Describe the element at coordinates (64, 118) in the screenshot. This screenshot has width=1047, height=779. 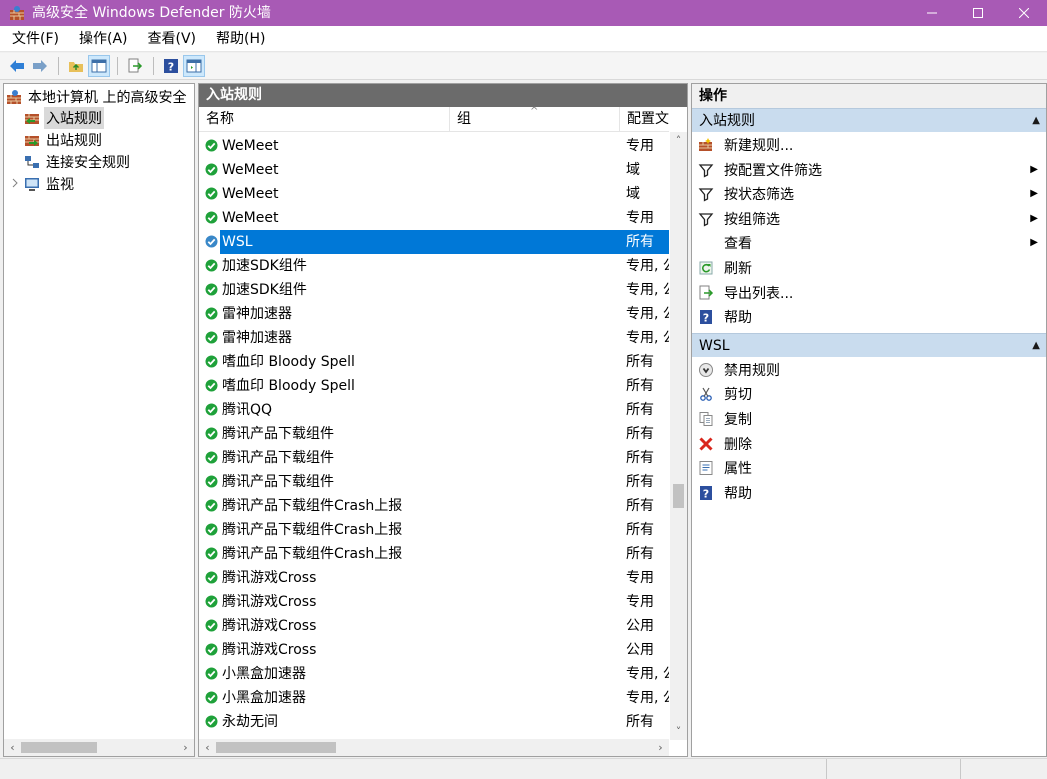
I see `tree-item-inbound-rules: 入站规则` at that location.